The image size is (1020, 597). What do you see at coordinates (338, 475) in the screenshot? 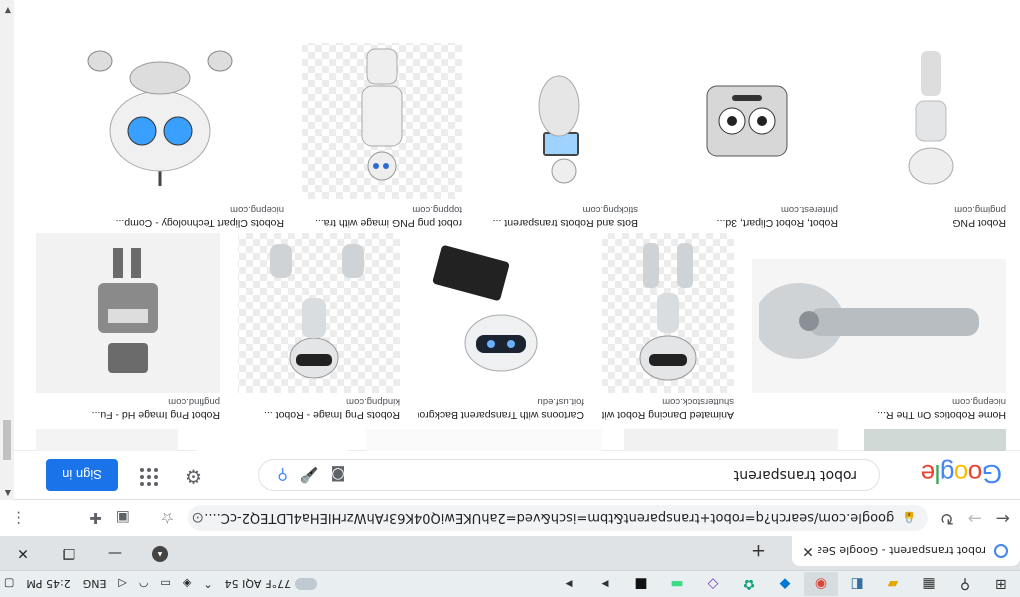
I see `camera-icon: ◙` at bounding box center [338, 475].